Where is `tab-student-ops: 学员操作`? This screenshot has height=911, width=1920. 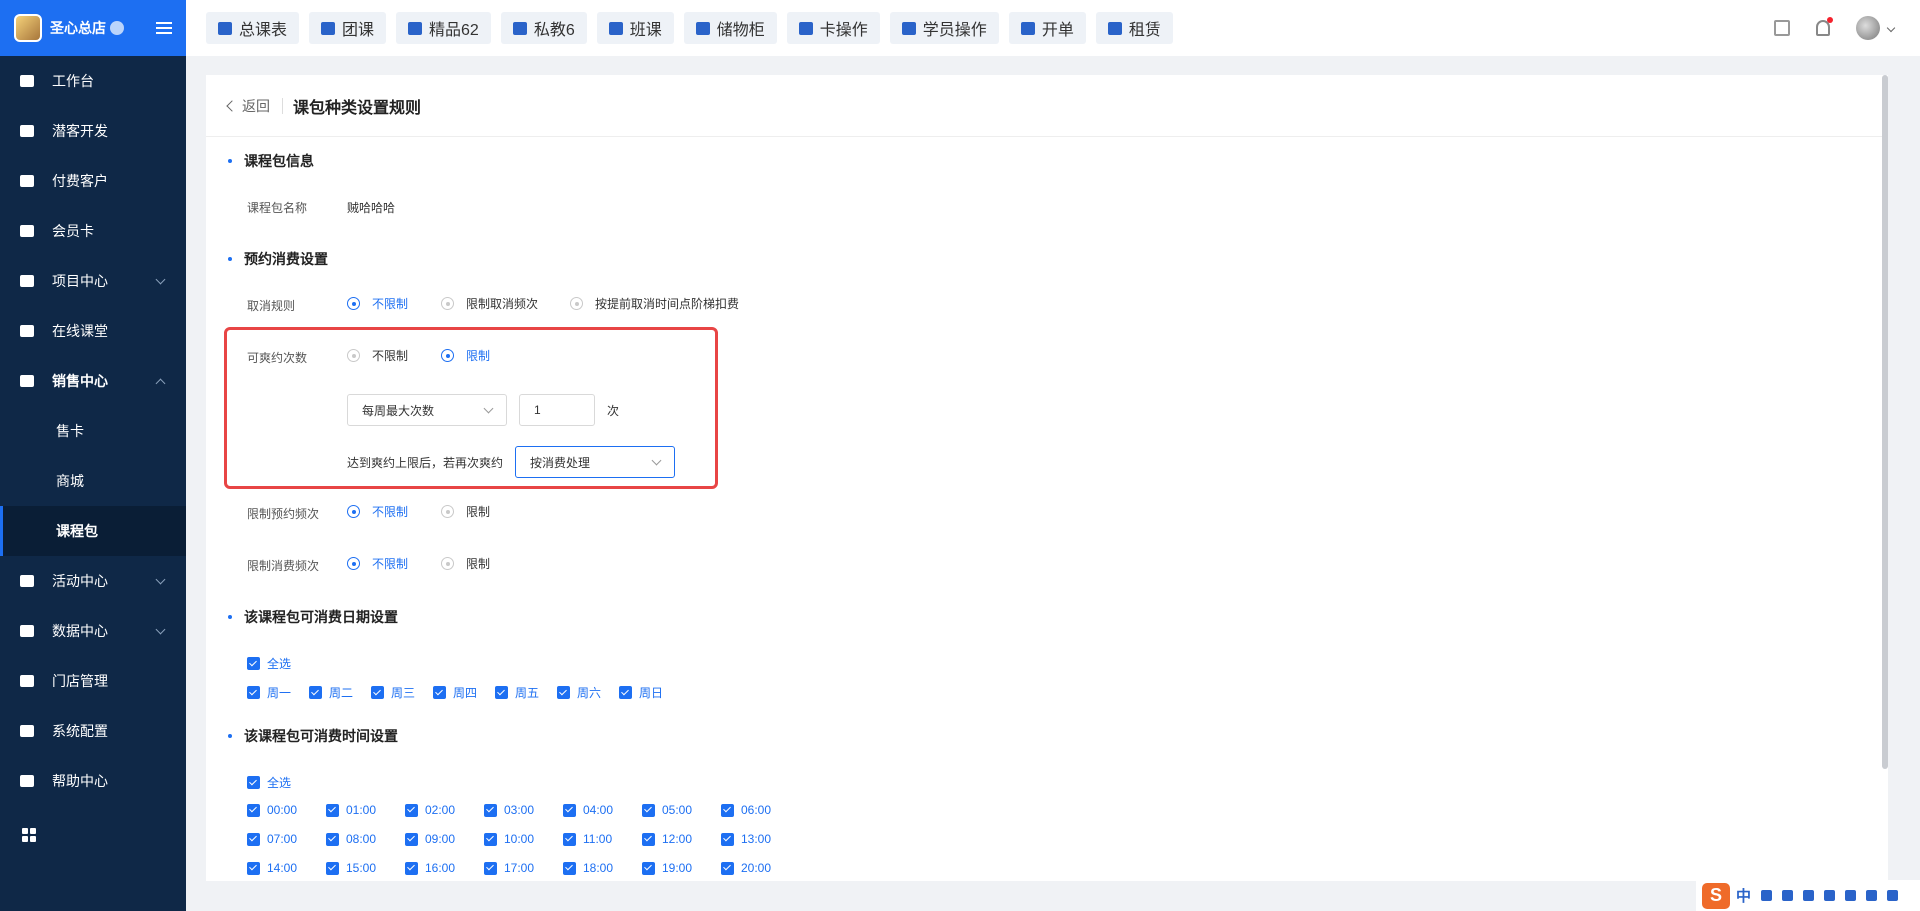 tab-student-ops: 学员操作 is located at coordinates (944, 28).